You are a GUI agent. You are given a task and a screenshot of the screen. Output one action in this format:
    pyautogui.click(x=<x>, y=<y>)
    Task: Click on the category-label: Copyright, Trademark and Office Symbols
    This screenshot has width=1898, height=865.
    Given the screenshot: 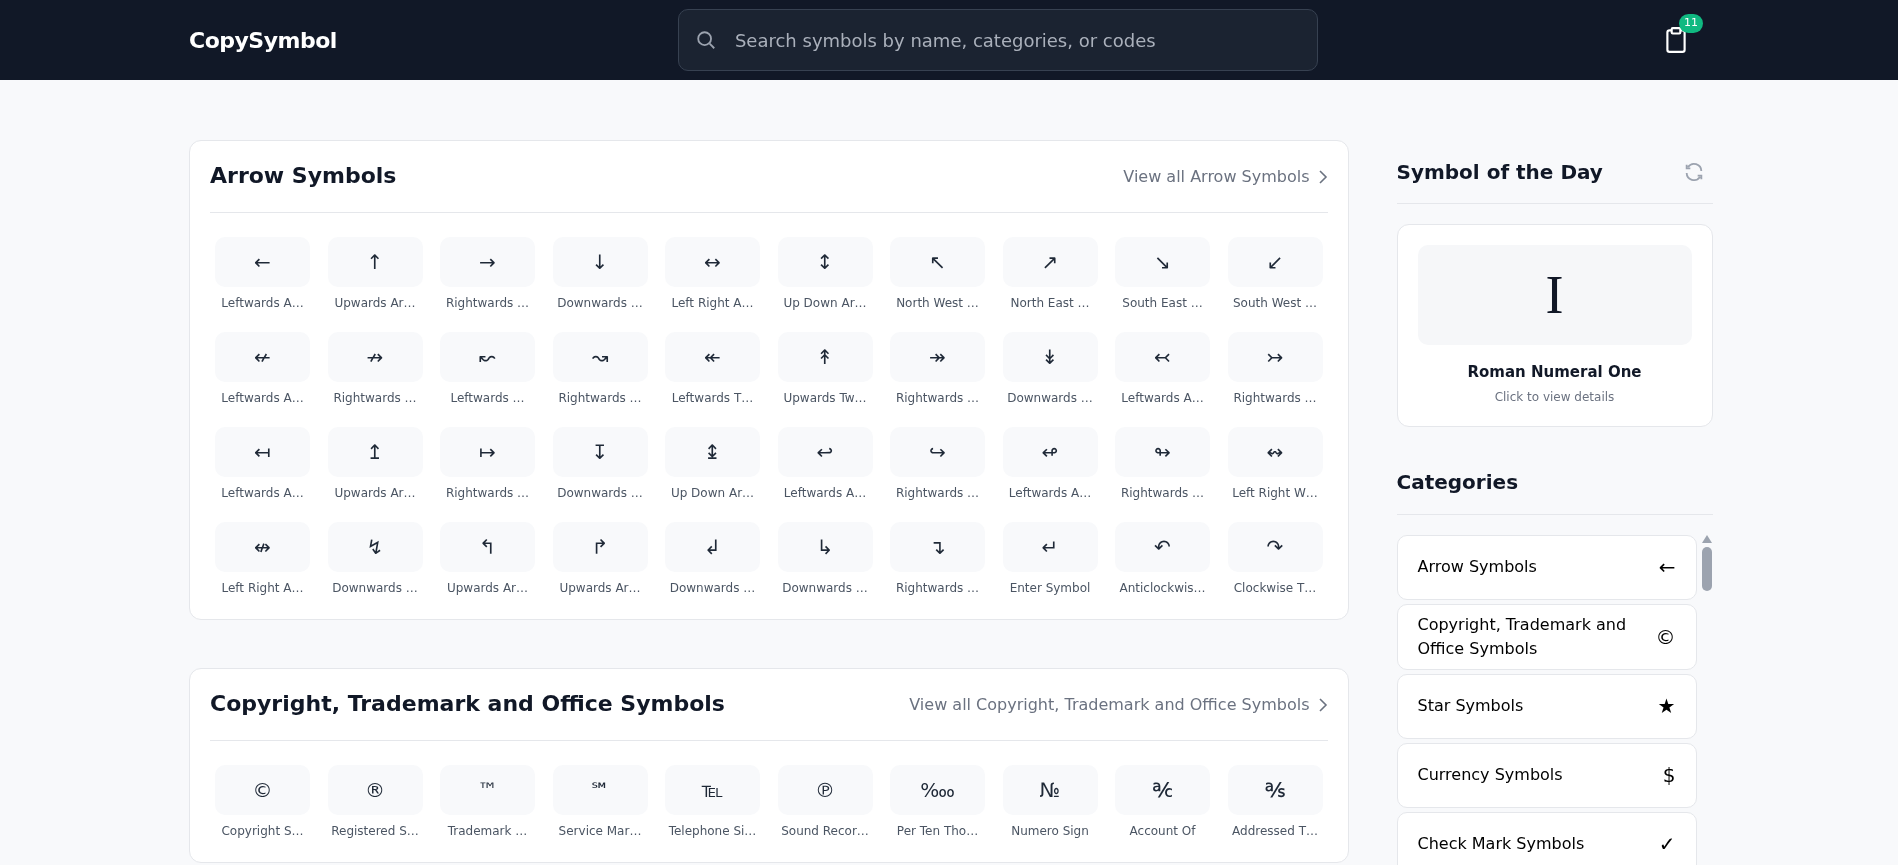 What is the action you would take?
    pyautogui.click(x=1522, y=636)
    